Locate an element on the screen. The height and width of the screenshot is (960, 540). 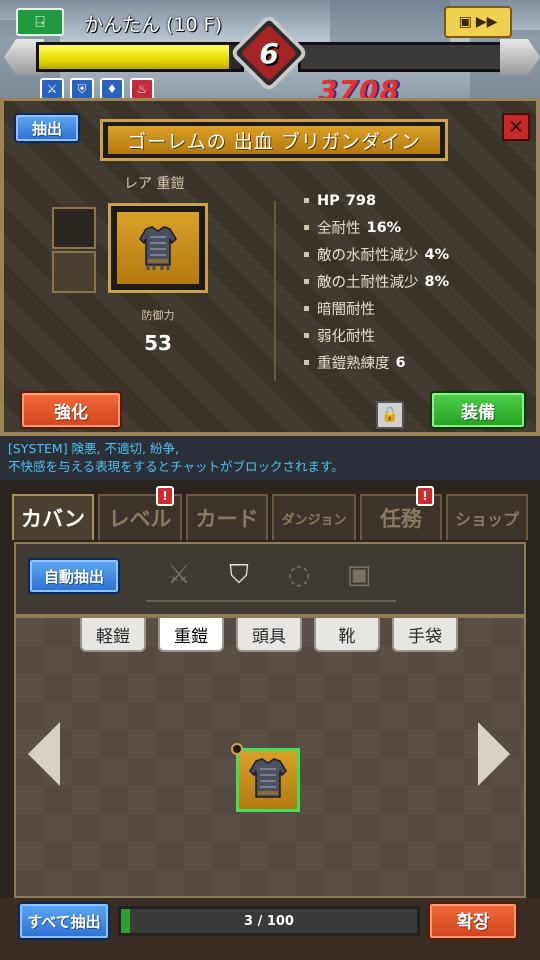
stat-label: 敵の水耐性減少 is located at coordinates (368, 256).